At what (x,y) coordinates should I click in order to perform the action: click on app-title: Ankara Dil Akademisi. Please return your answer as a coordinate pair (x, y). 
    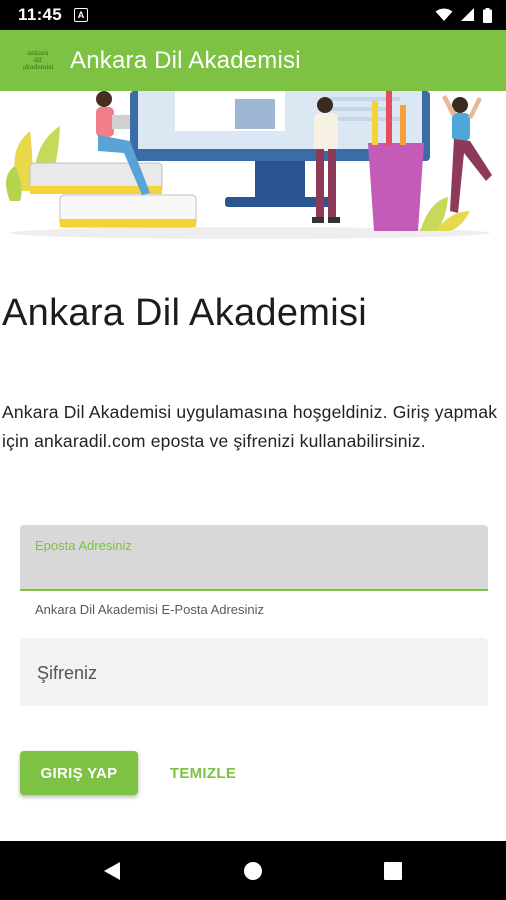
    Looking at the image, I should click on (185, 60).